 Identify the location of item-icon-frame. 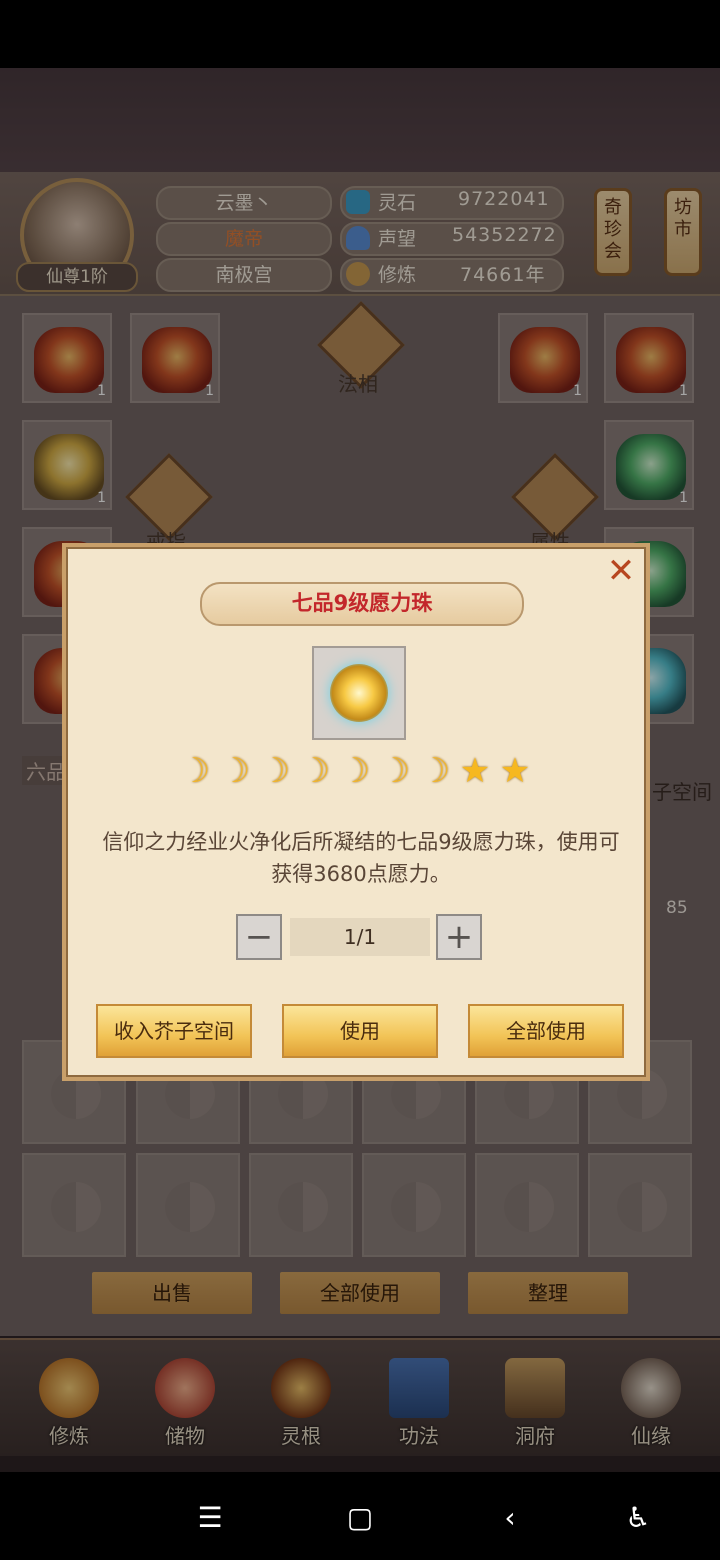
(359, 693).